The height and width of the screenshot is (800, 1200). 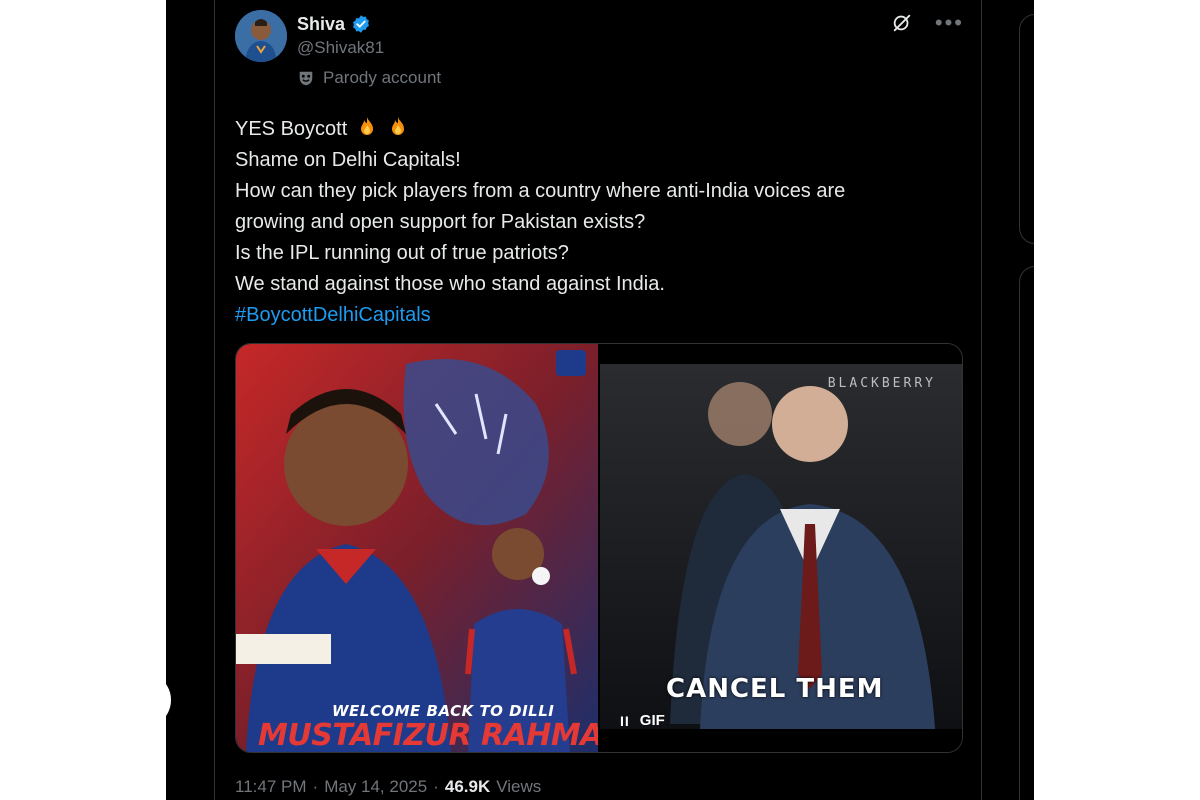 What do you see at coordinates (881, 383) in the screenshot?
I see `brand-watermark: BLACKBERRY` at bounding box center [881, 383].